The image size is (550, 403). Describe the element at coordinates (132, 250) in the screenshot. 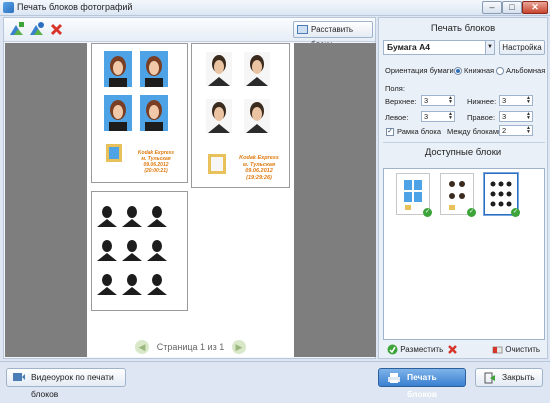

I see `block-3-photos` at that location.